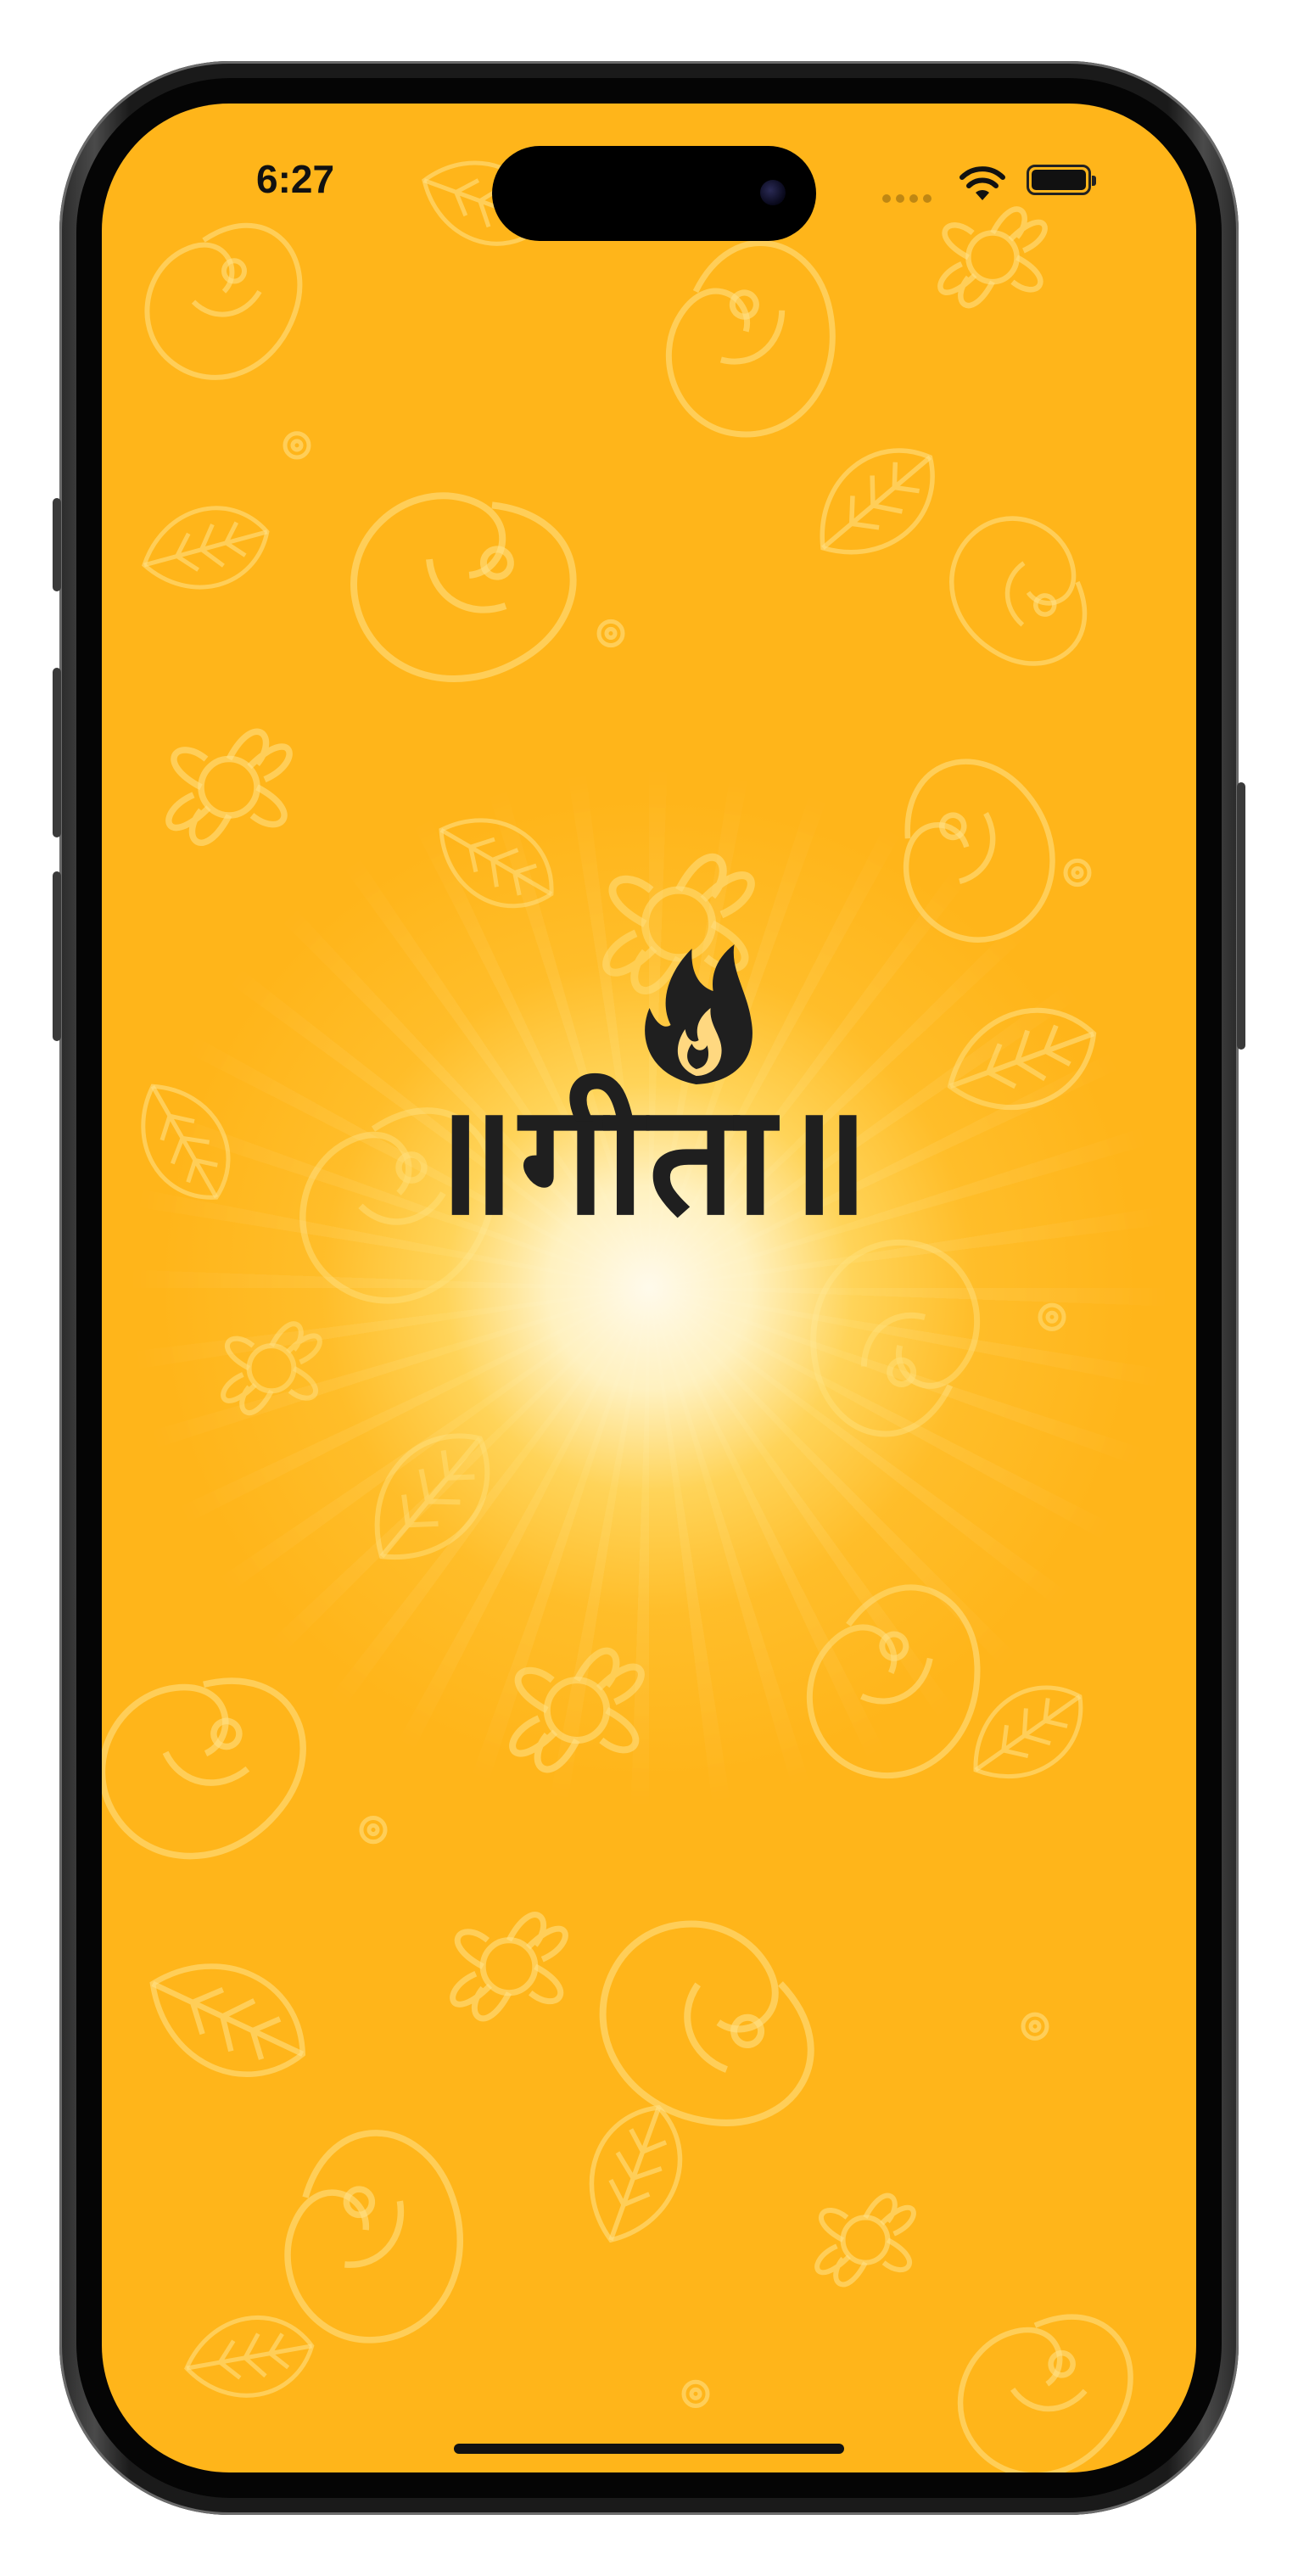 The width and height of the screenshot is (1298, 2576). What do you see at coordinates (649, 1160) in the screenshot?
I see `app-title: ॥गीता॥` at bounding box center [649, 1160].